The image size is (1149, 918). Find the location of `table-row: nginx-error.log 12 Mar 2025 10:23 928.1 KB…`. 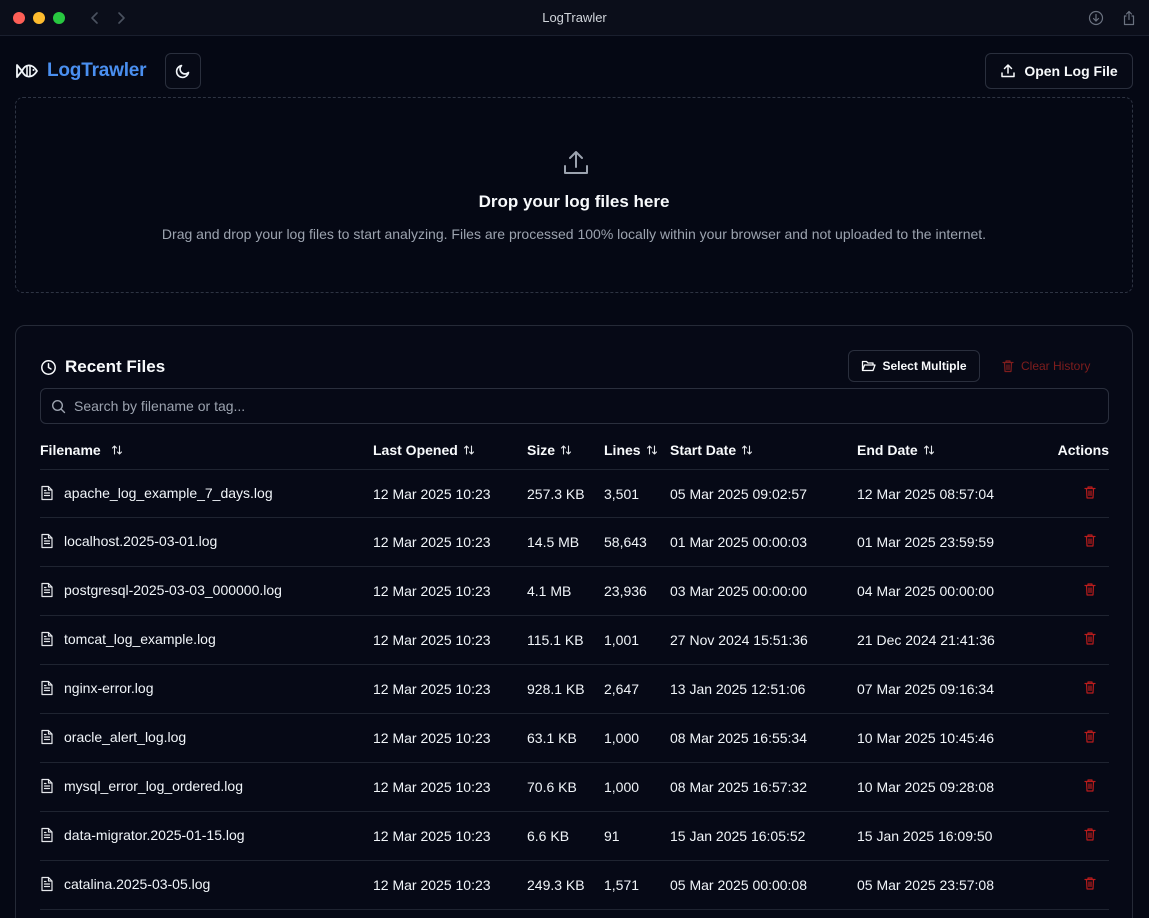

table-row: nginx-error.log 12 Mar 2025 10:23 928.1 KB… is located at coordinates (574, 689).